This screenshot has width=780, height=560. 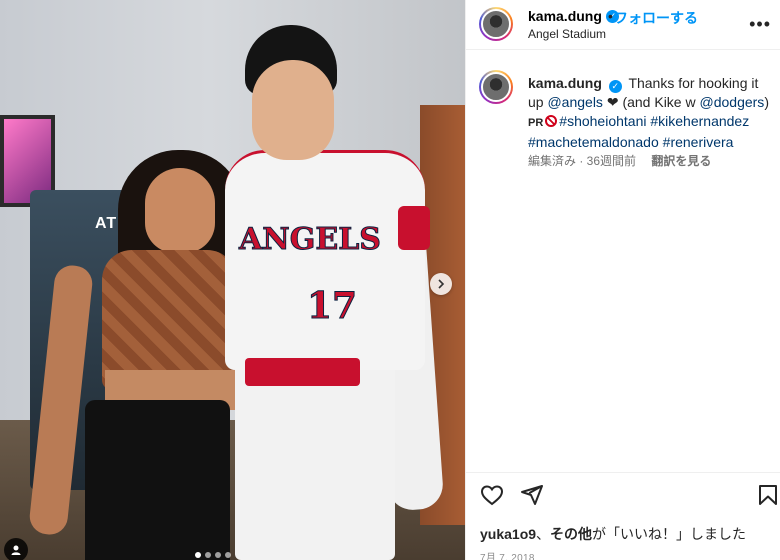 I want to click on mention-dodgers: @dodgers, so click(x=732, y=102).